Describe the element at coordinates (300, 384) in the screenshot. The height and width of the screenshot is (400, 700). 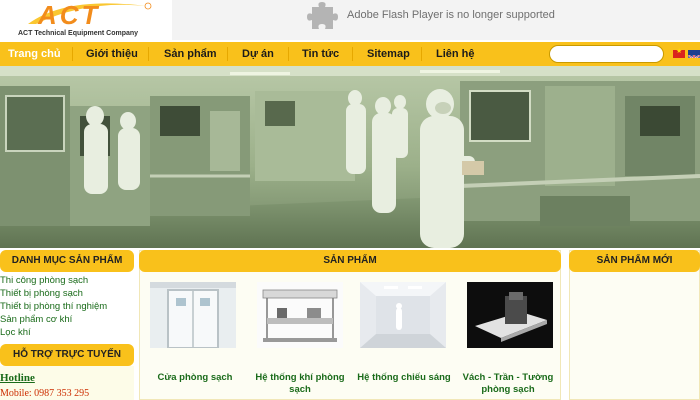
I see `product-name: Hệ thống khí phòng sạch` at that location.